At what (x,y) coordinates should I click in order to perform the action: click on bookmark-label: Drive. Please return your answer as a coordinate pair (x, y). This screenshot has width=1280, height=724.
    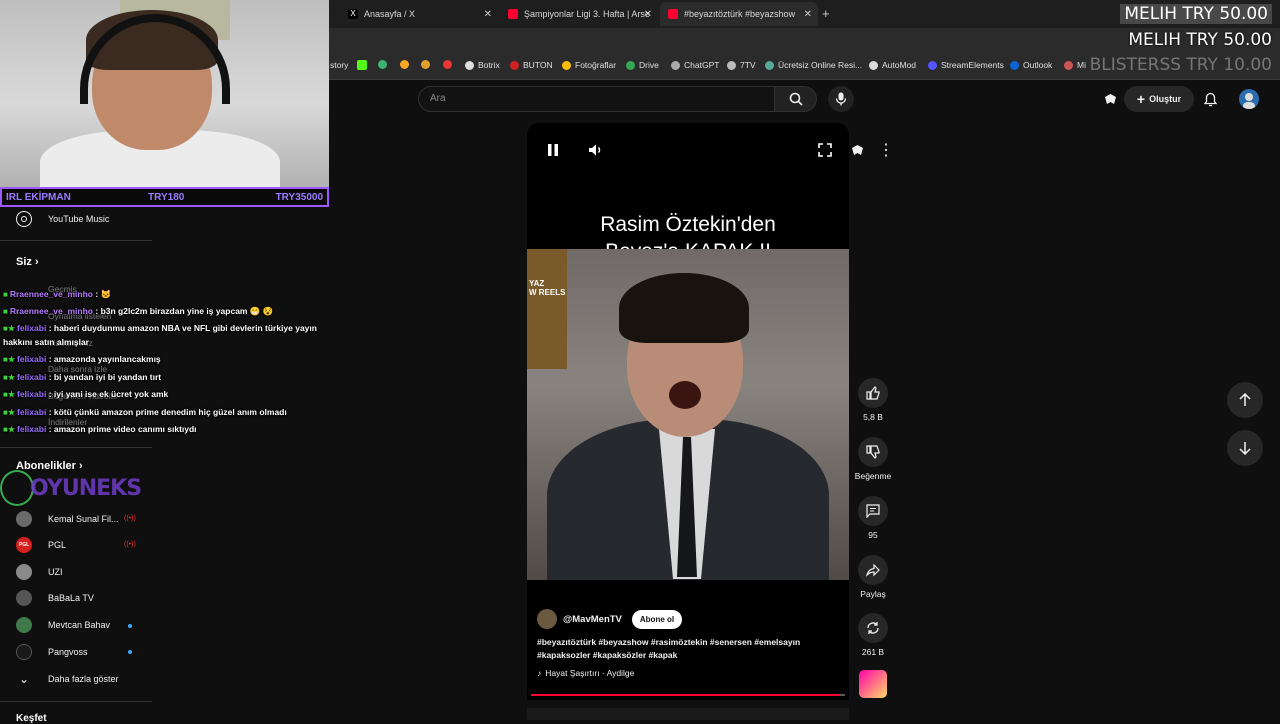
    Looking at the image, I should click on (649, 65).